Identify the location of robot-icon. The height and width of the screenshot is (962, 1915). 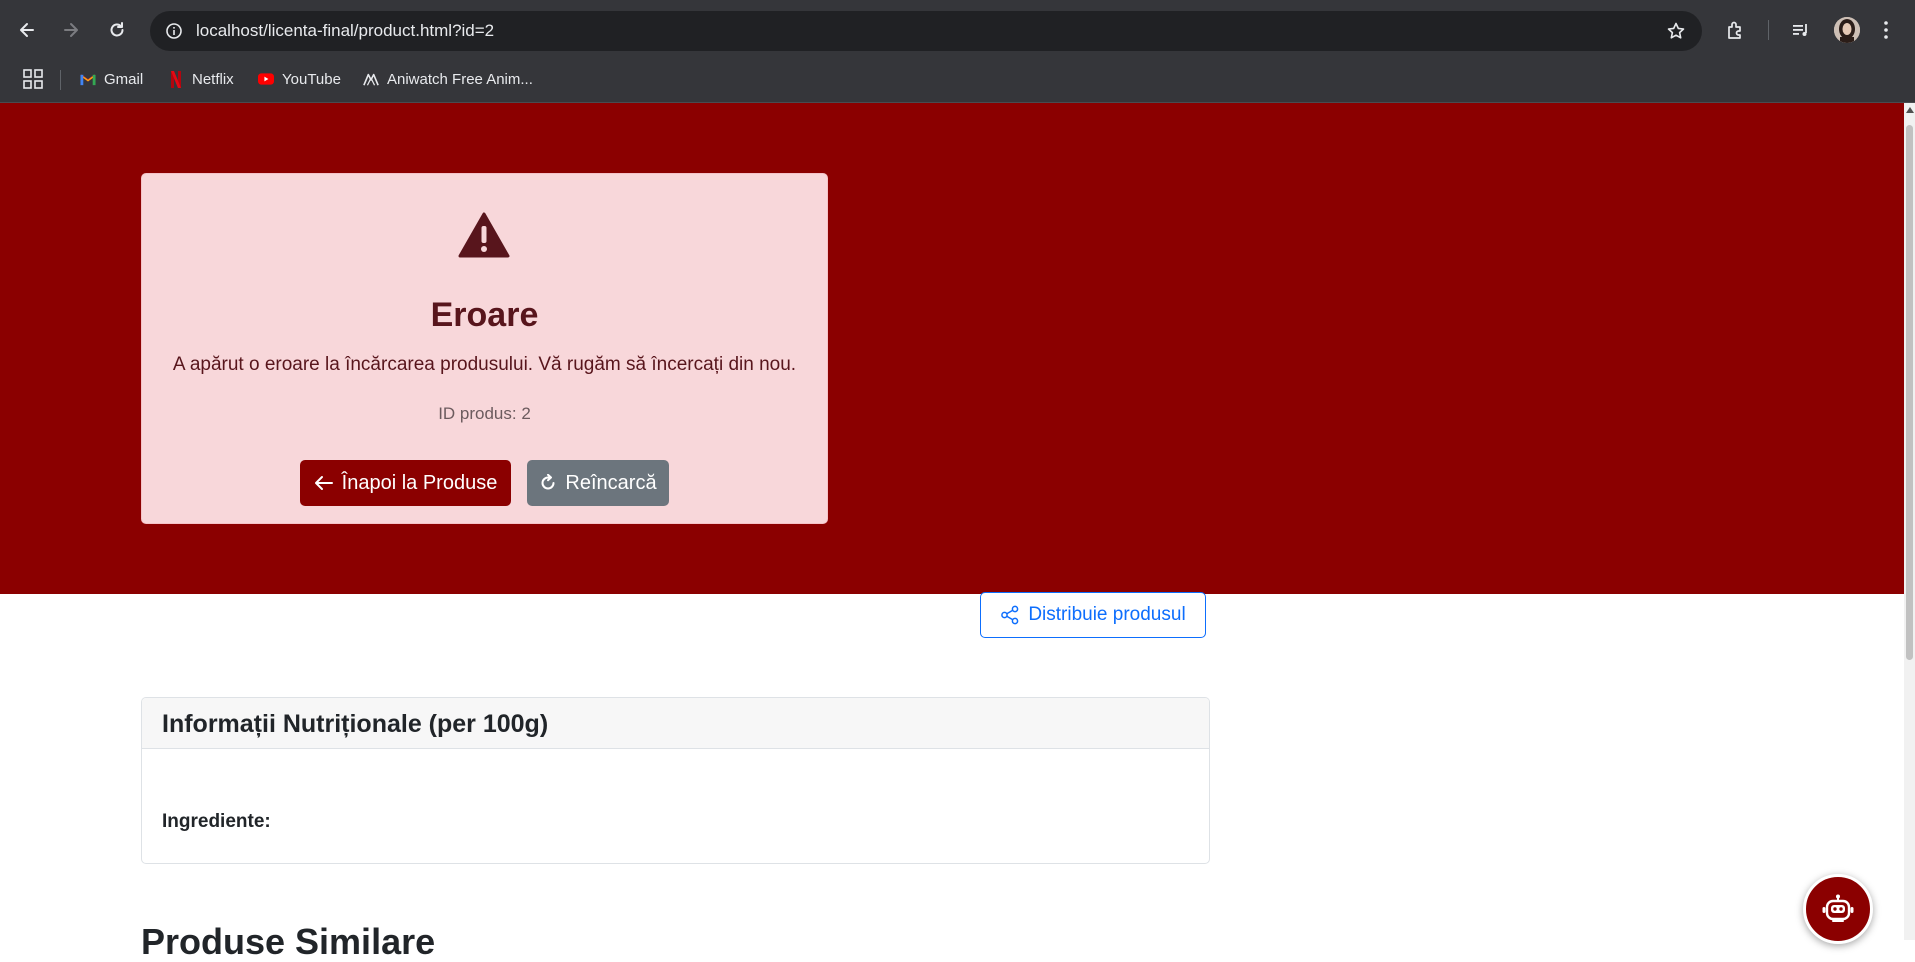
(1838, 908).